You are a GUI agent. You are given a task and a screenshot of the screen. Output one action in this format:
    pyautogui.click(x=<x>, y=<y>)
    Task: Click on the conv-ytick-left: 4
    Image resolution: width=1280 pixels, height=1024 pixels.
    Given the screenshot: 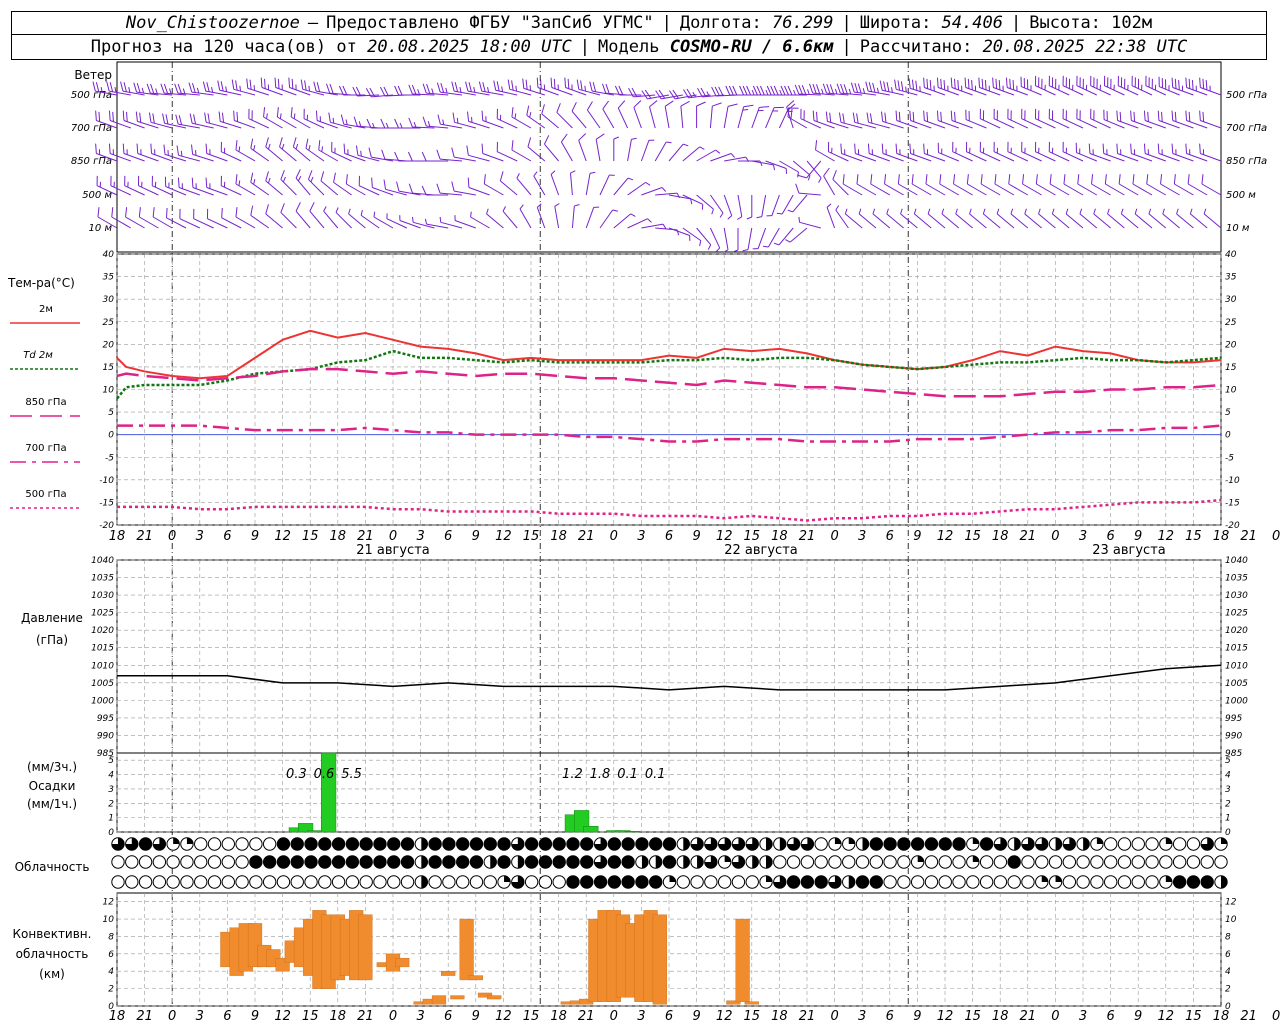 What is the action you would take?
    pyautogui.click(x=111, y=972)
    